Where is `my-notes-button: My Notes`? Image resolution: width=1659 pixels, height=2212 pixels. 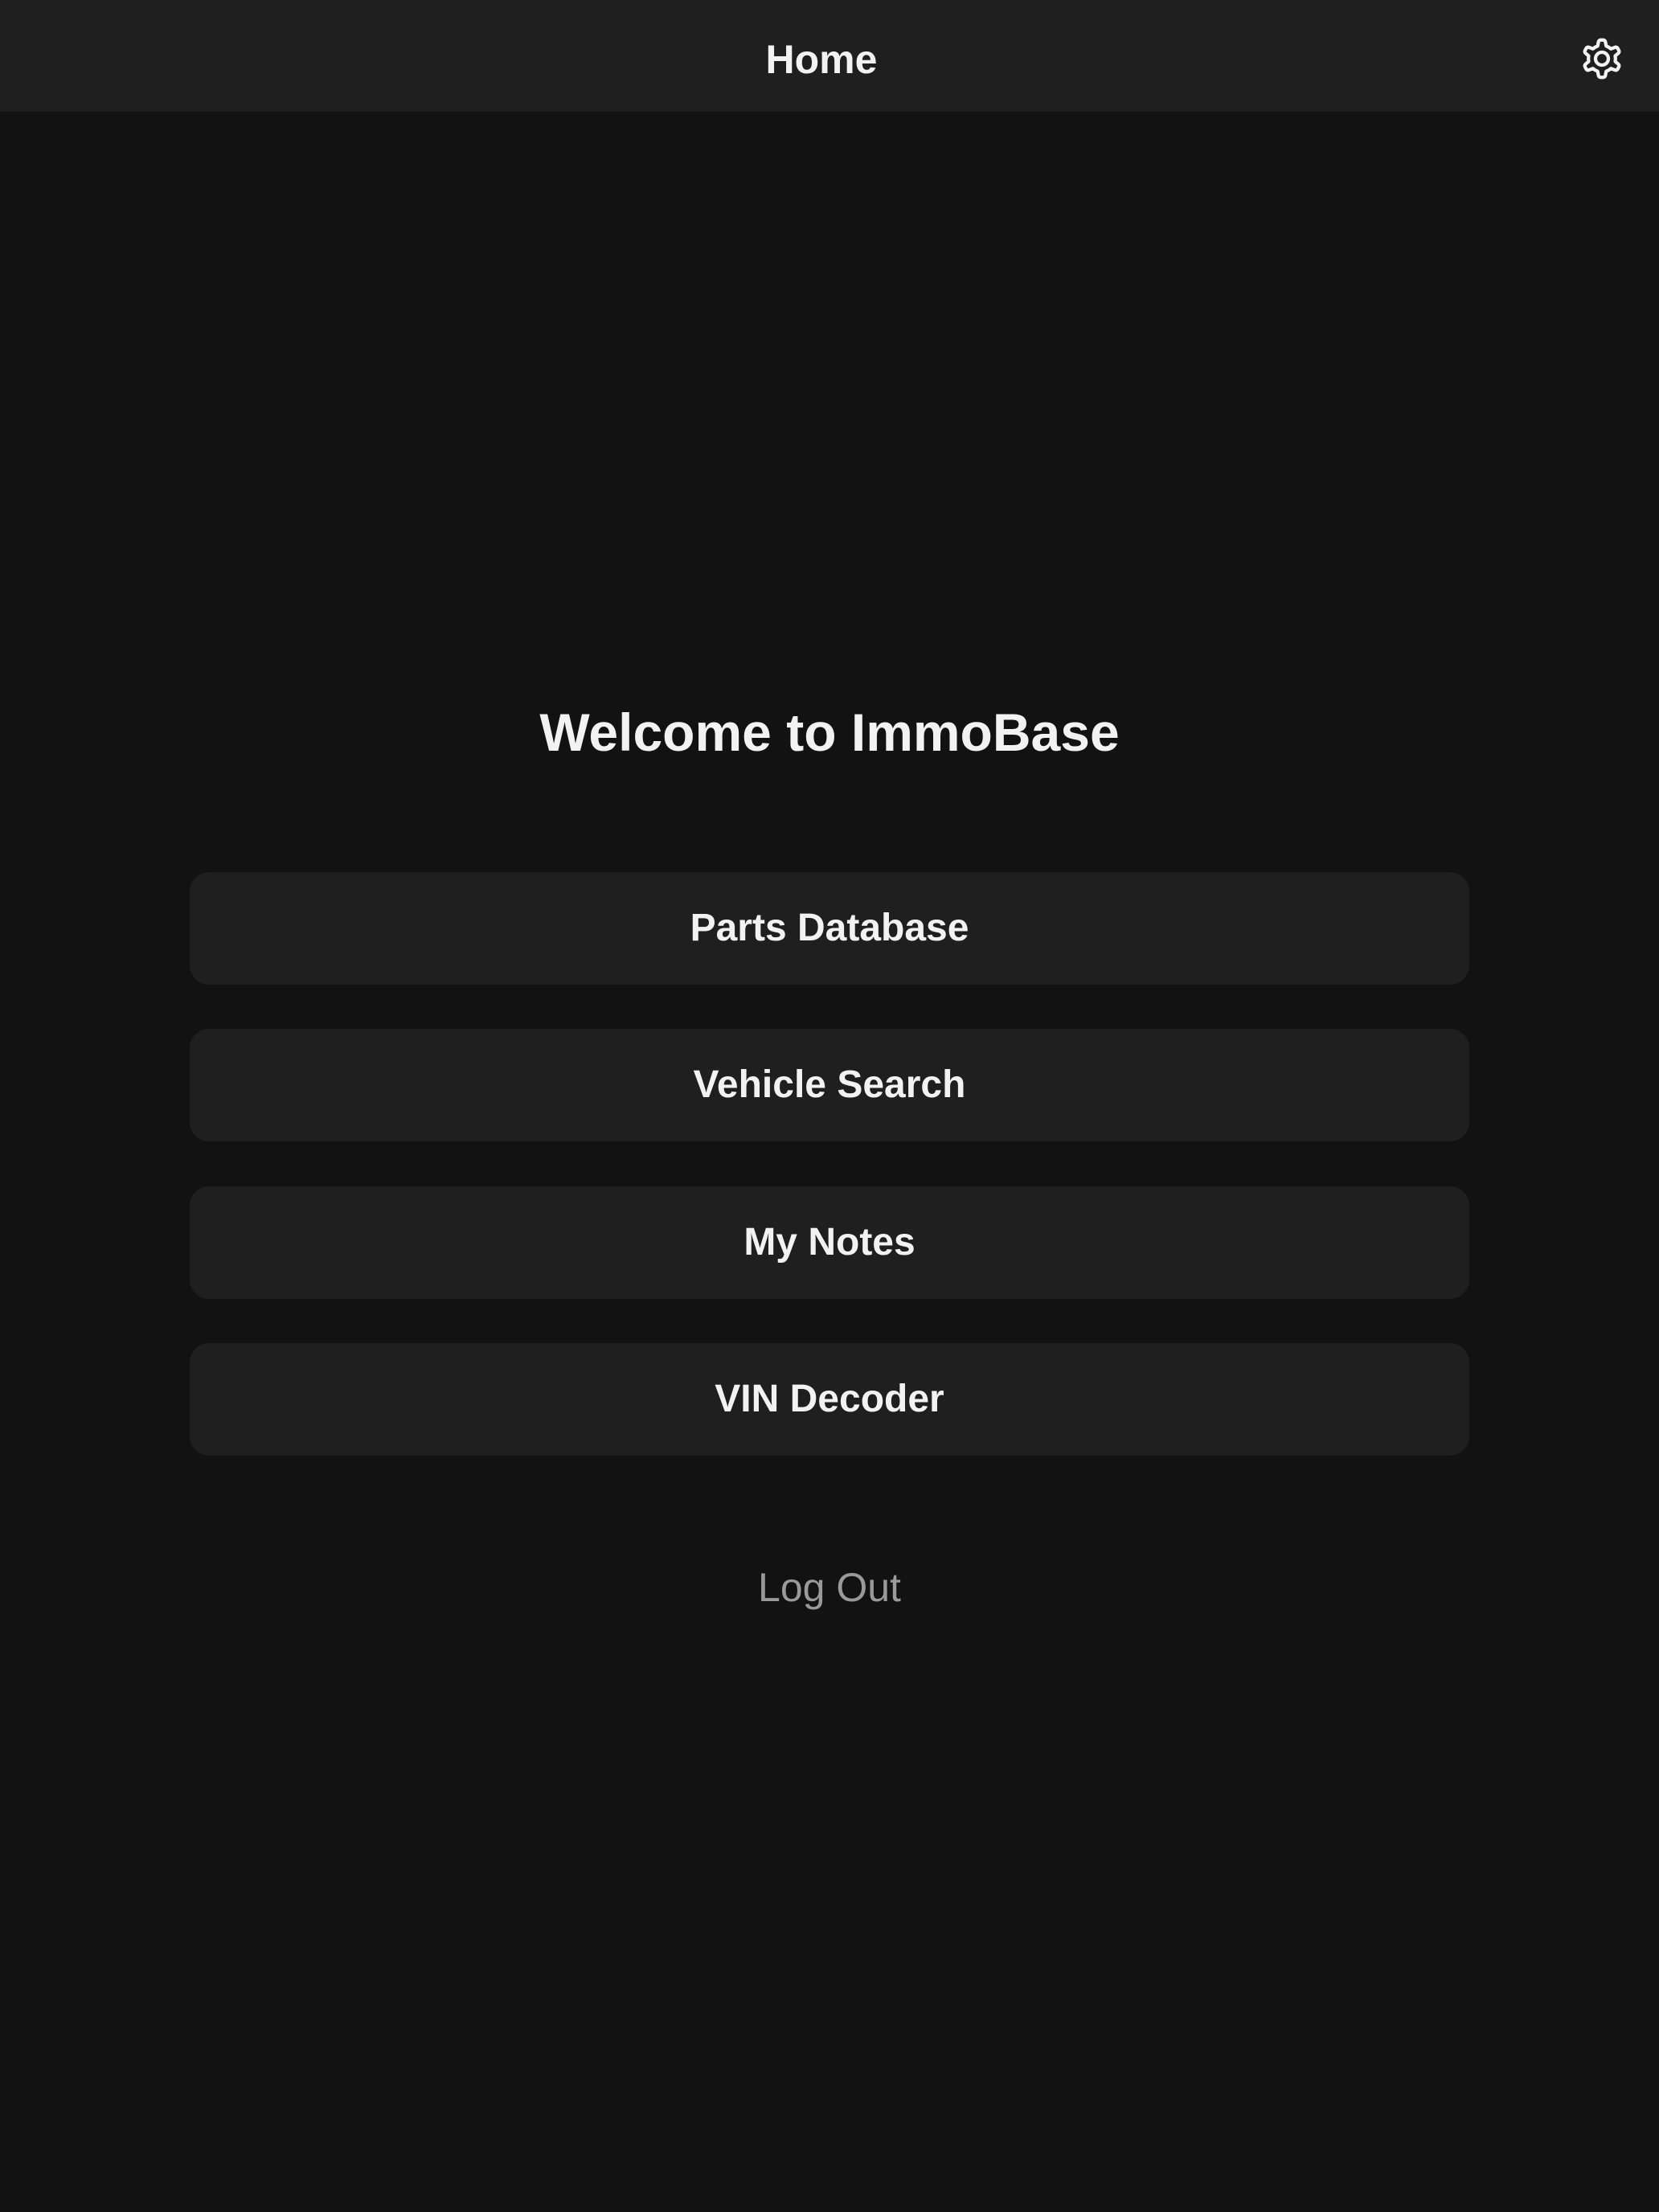
my-notes-button: My Notes is located at coordinates (829, 1242).